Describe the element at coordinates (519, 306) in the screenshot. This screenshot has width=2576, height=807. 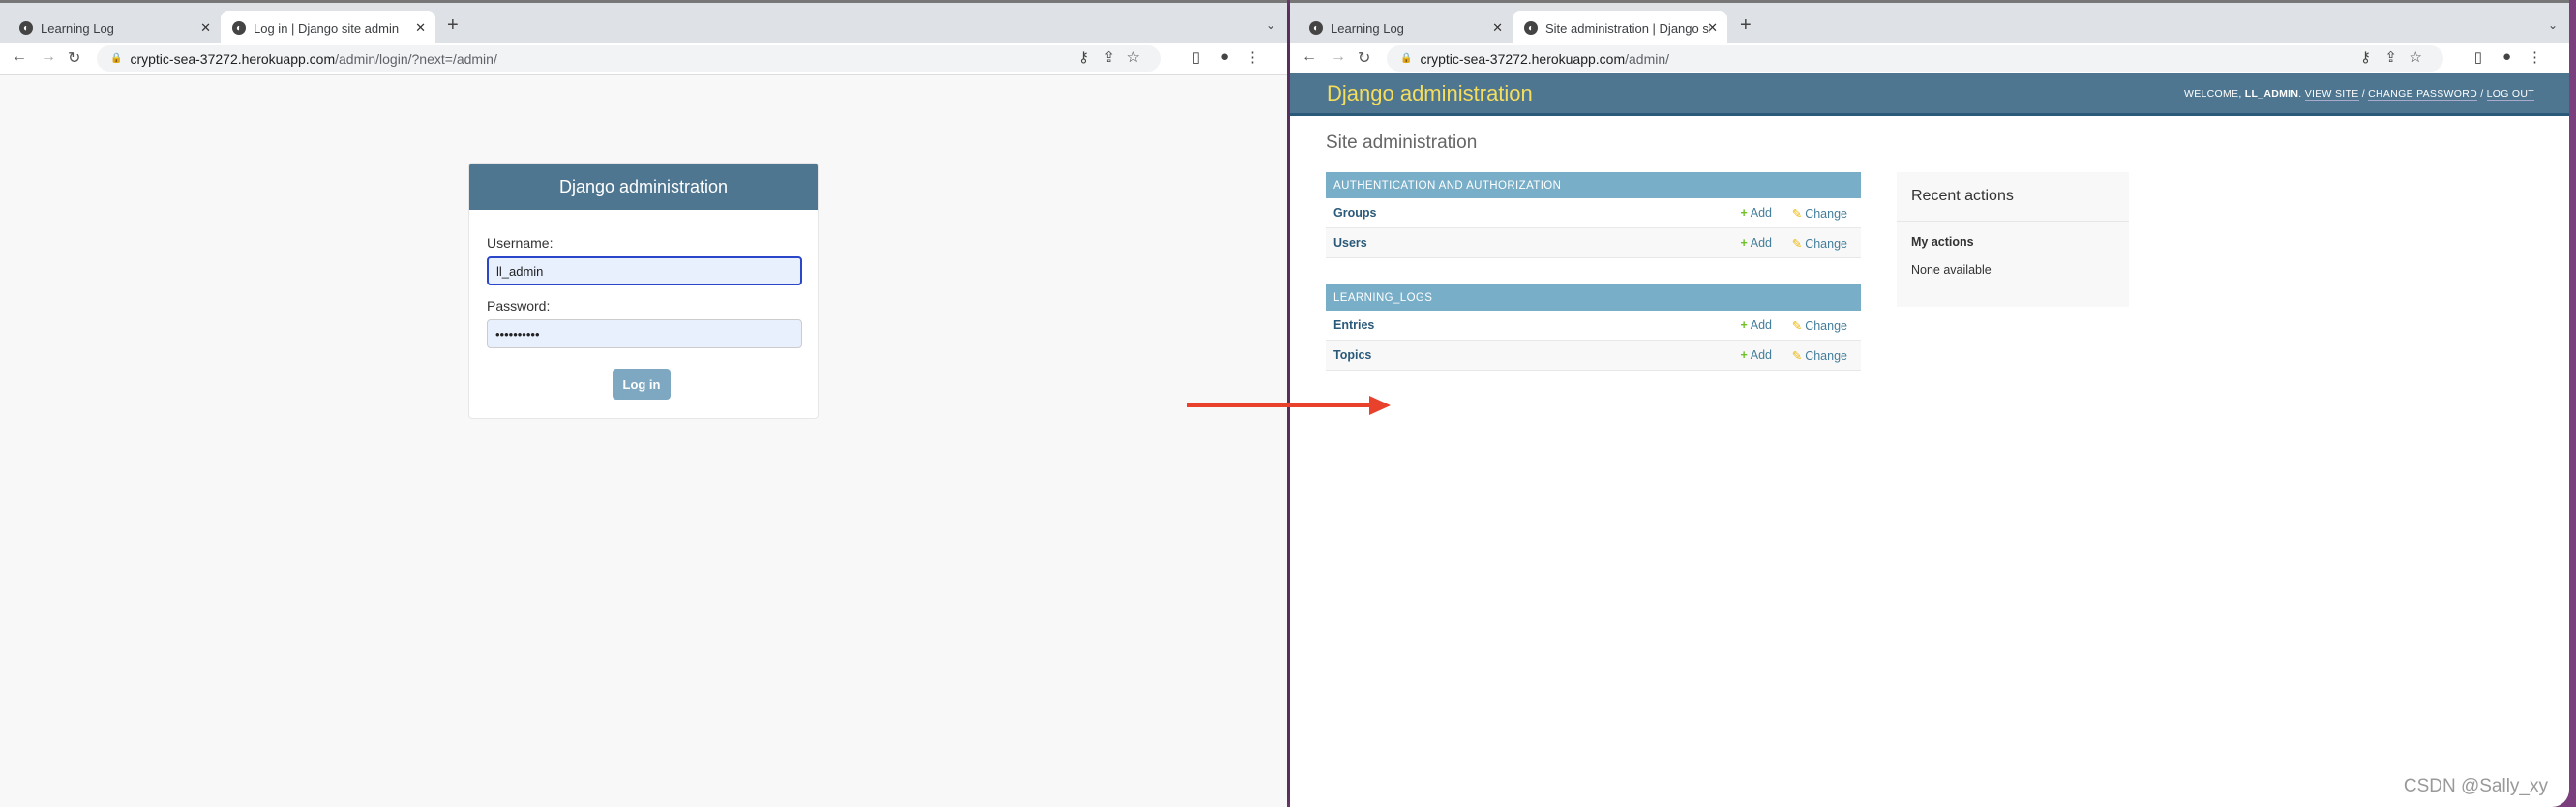
I see `password-label: Password:` at that location.